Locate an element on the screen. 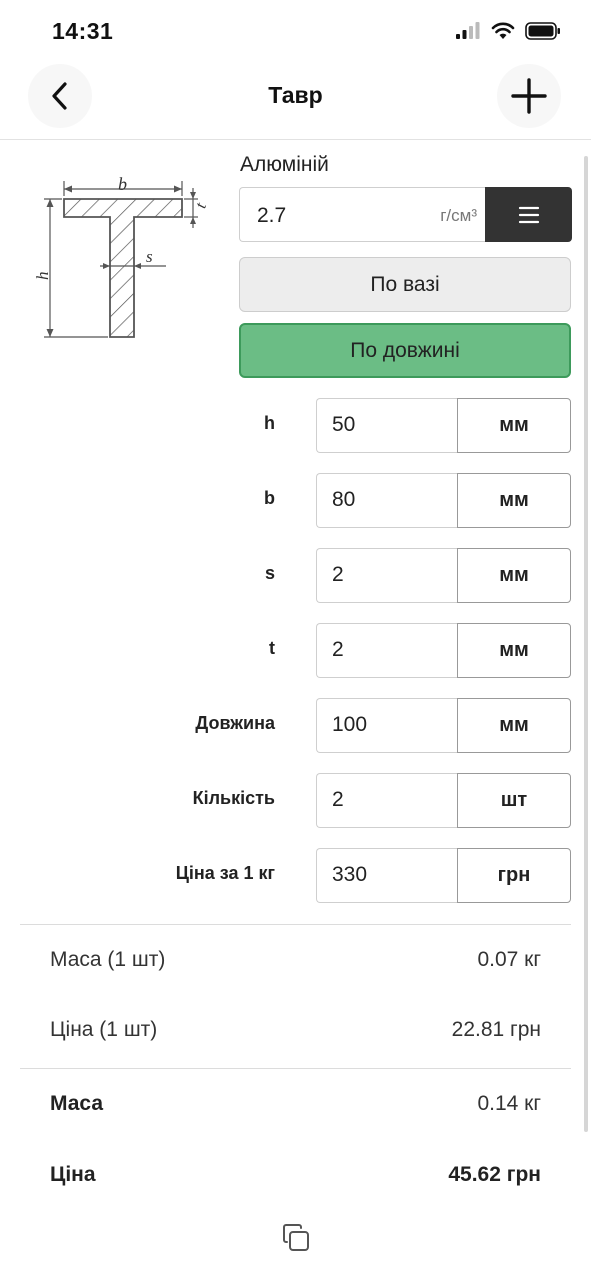  copy-button is located at coordinates (296, 1238).